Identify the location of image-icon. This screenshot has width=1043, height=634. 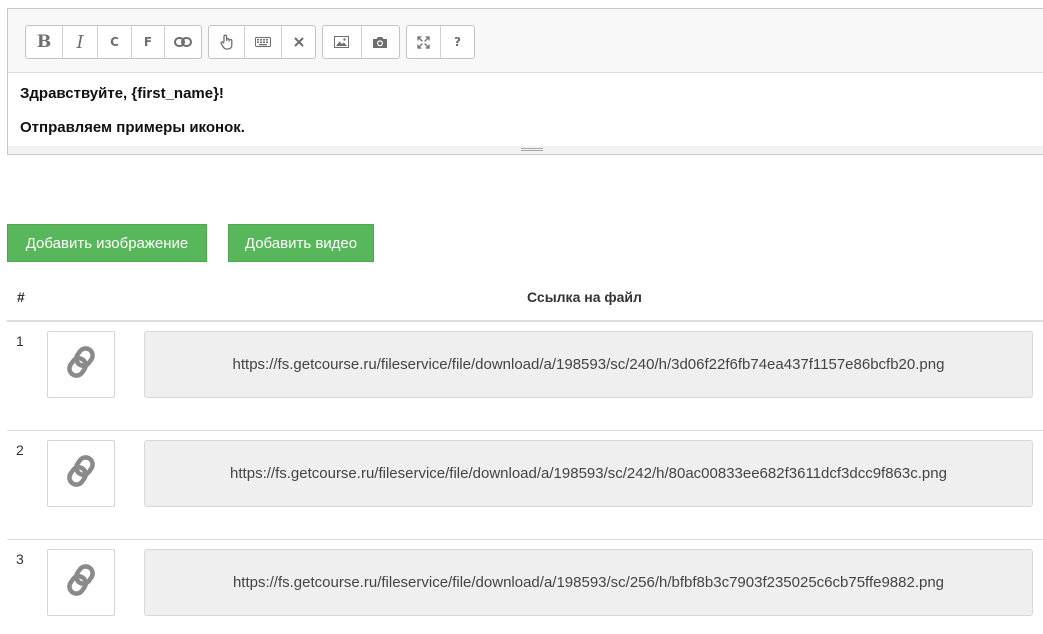
(342, 42).